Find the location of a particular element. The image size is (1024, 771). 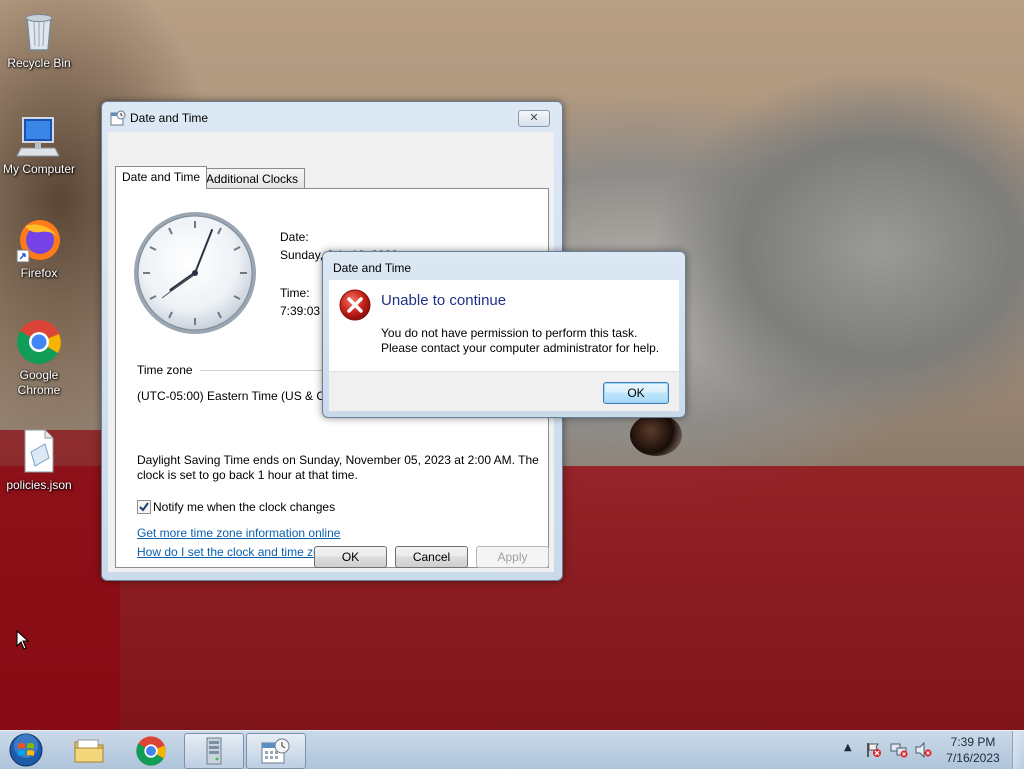

start-button is located at coordinates (26, 750).